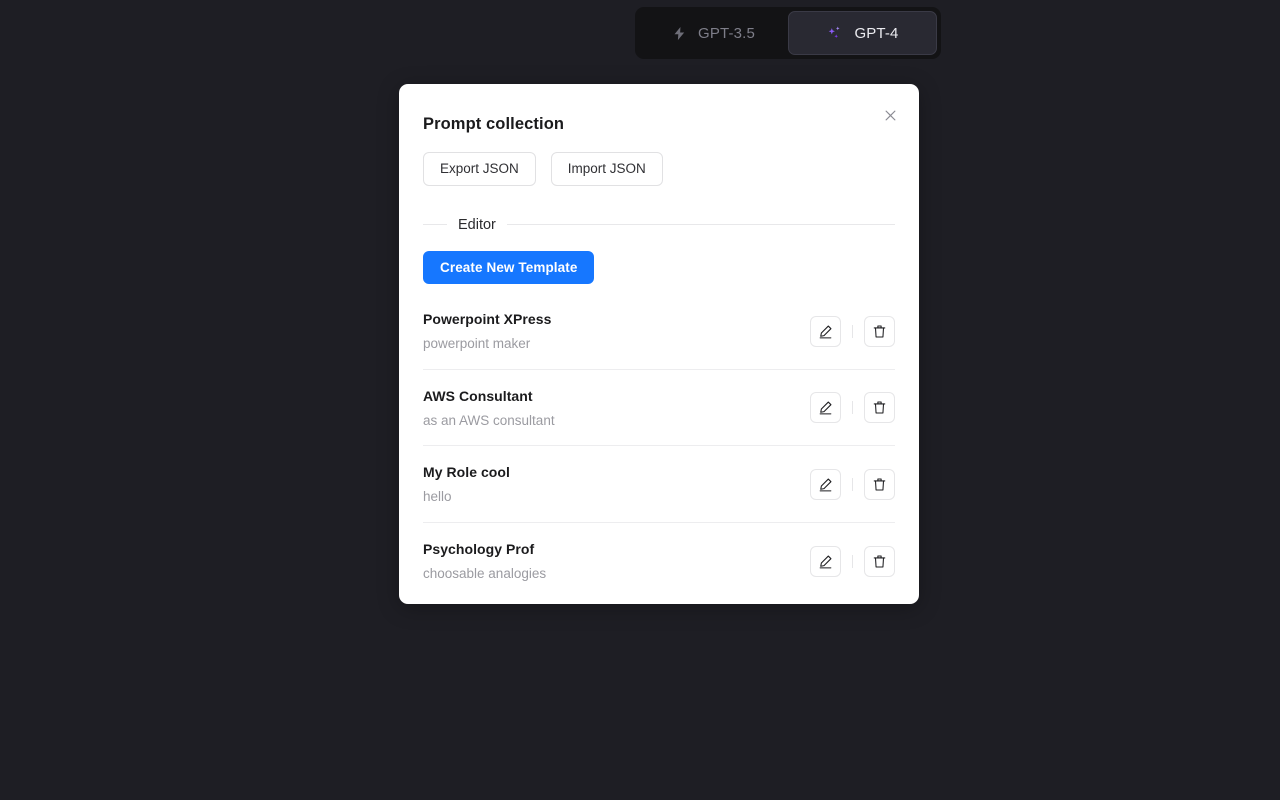 The image size is (1280, 800). What do you see at coordinates (487, 319) in the screenshot?
I see `template-name: Powerpoint XPress` at bounding box center [487, 319].